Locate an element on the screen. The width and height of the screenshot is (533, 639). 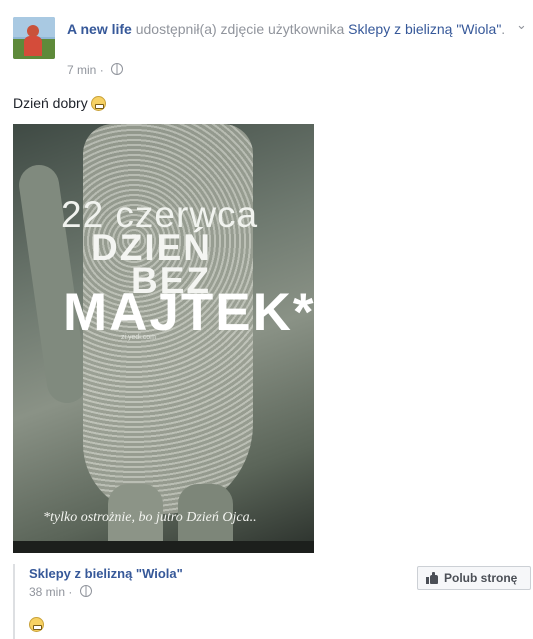
post-timestamp: 7 min is located at coordinates (81, 70).